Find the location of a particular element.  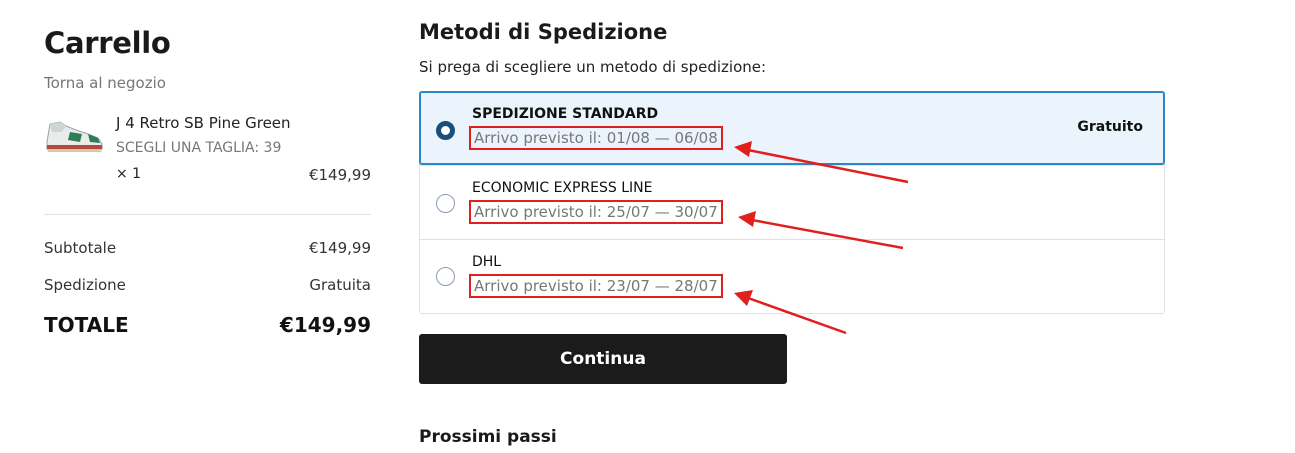

continue-button: Continua is located at coordinates (603, 359).